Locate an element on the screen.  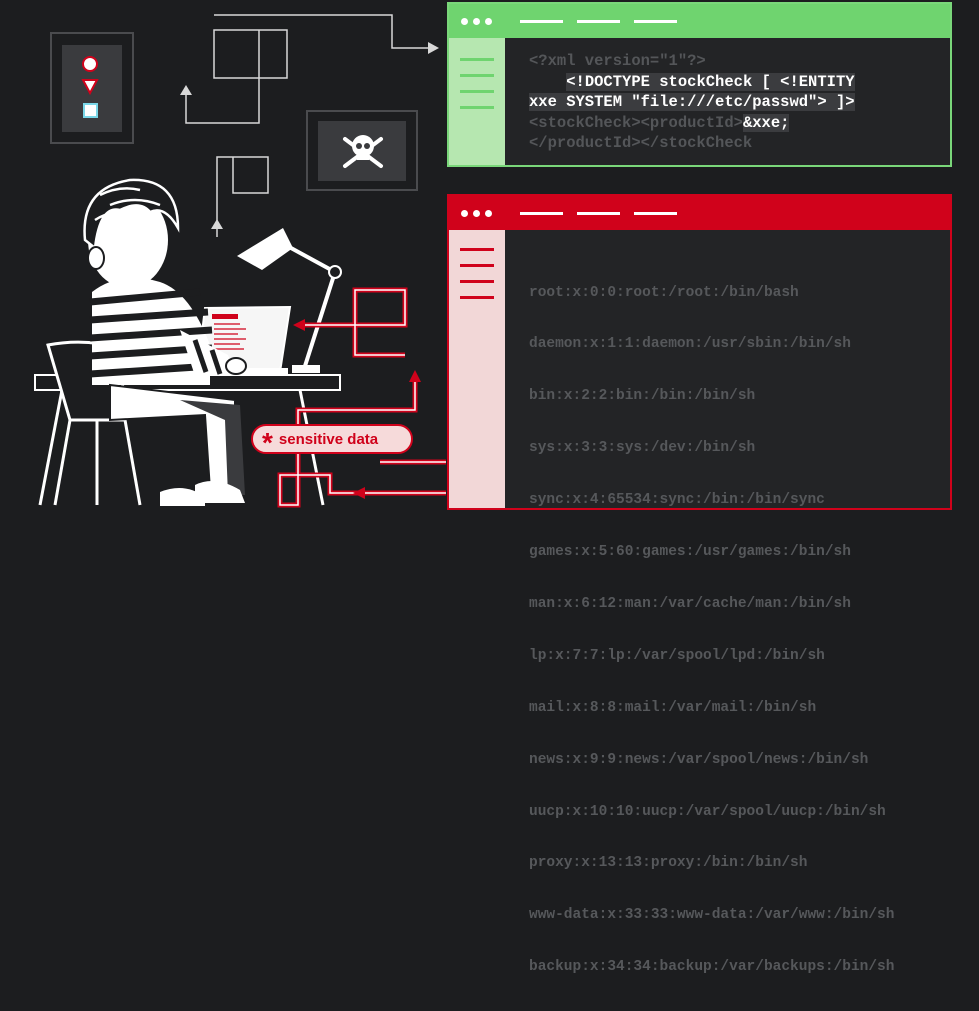
highlighted-code: <!DOCTYPE stockCheck [ <!ENTITY is located at coordinates (710, 81).